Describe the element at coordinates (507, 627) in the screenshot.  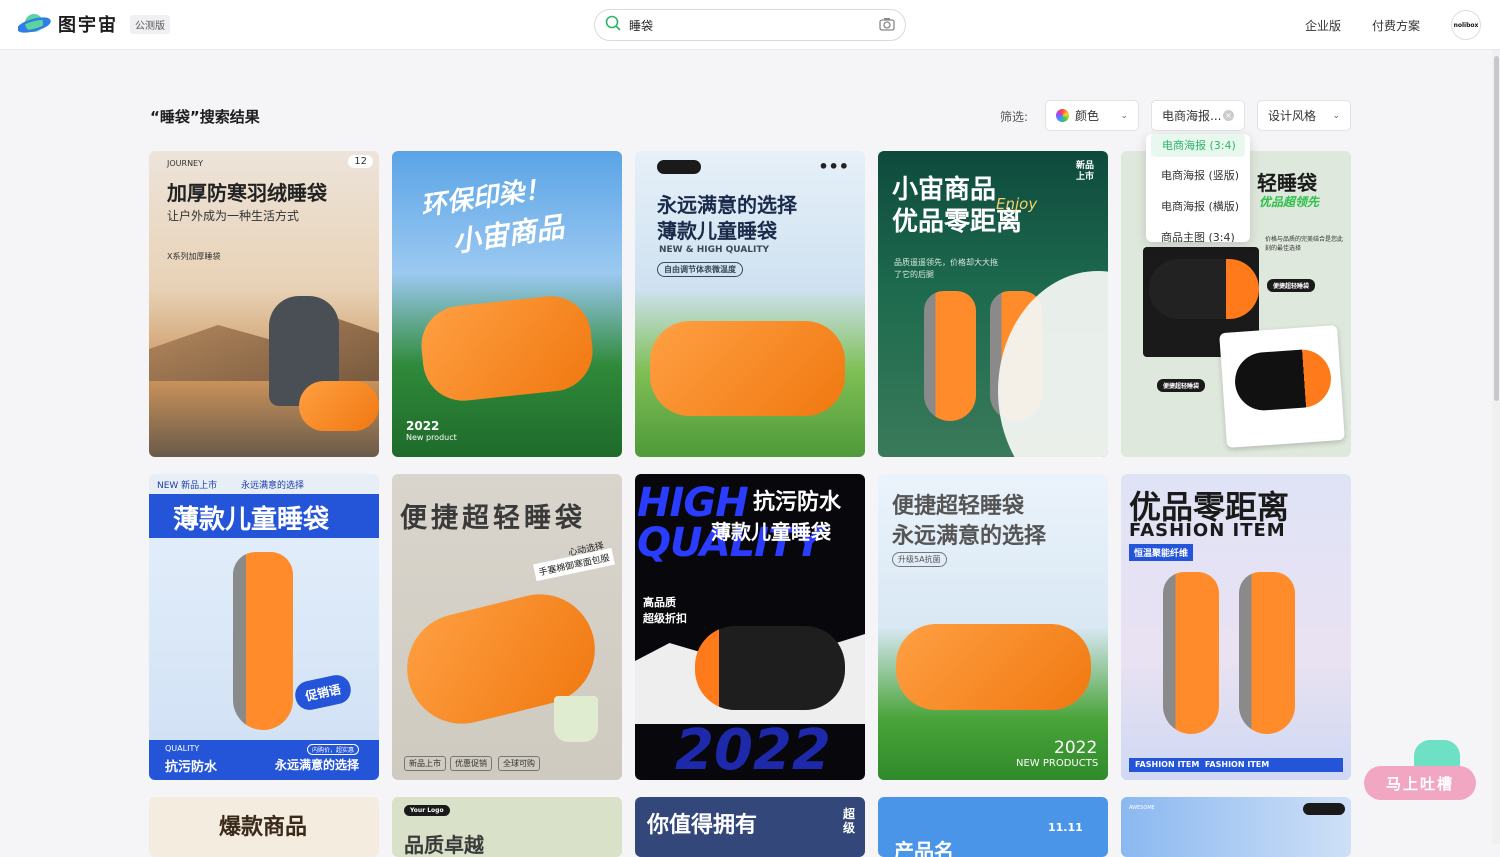
I see `template-card: 便捷超轻睡袋 心动选择 手塞棉御寒面包服 新品上市 优惠促销 全球可购` at that location.